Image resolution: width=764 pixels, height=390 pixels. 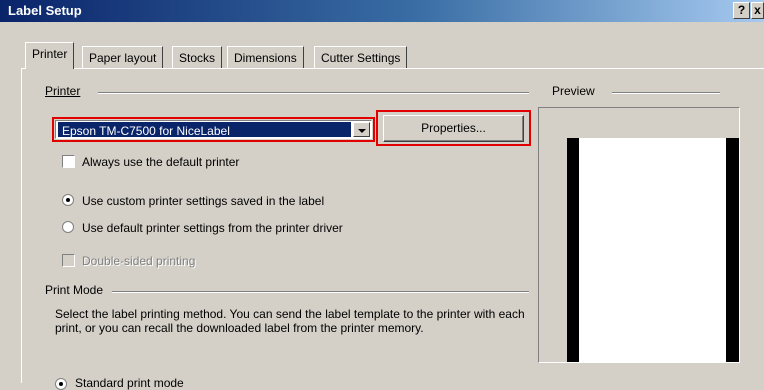 I want to click on printer-group-divider, so click(x=313, y=93).